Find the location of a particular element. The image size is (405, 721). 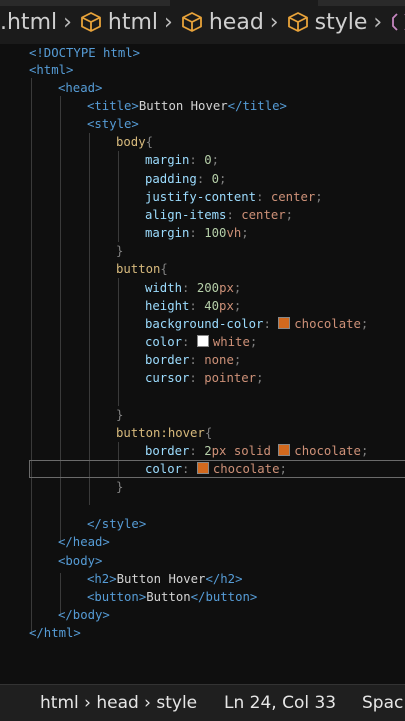

tab-strip-left is located at coordinates (85, 3).